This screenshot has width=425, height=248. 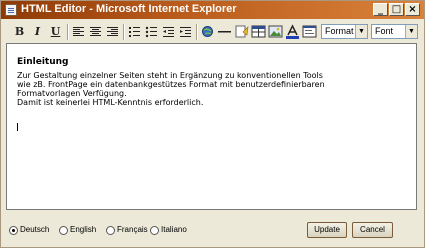 I want to click on content-heading: Einleitung, so click(x=43, y=62).